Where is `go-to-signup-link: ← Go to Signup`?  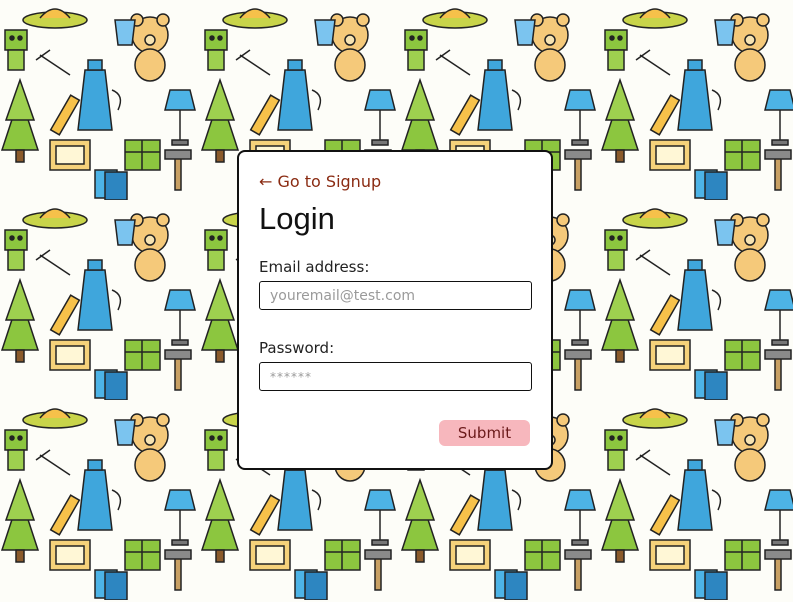
go-to-signup-link: ← Go to Signup is located at coordinates (320, 181).